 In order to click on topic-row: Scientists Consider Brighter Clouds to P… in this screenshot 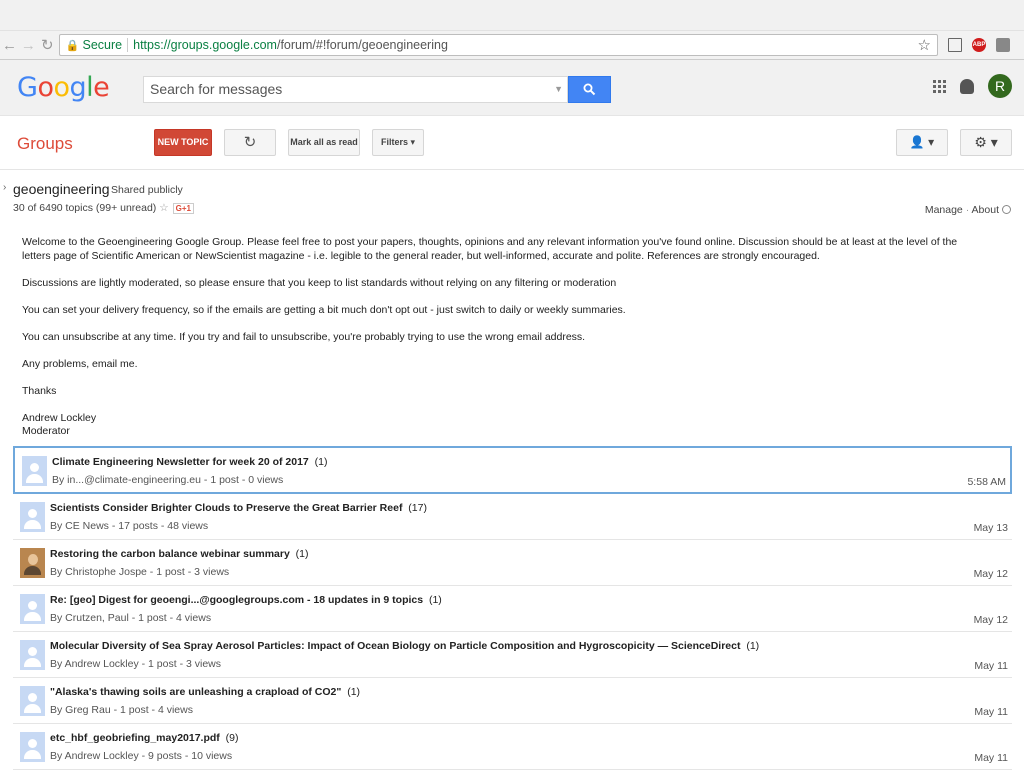, I will do `click(512, 517)`.